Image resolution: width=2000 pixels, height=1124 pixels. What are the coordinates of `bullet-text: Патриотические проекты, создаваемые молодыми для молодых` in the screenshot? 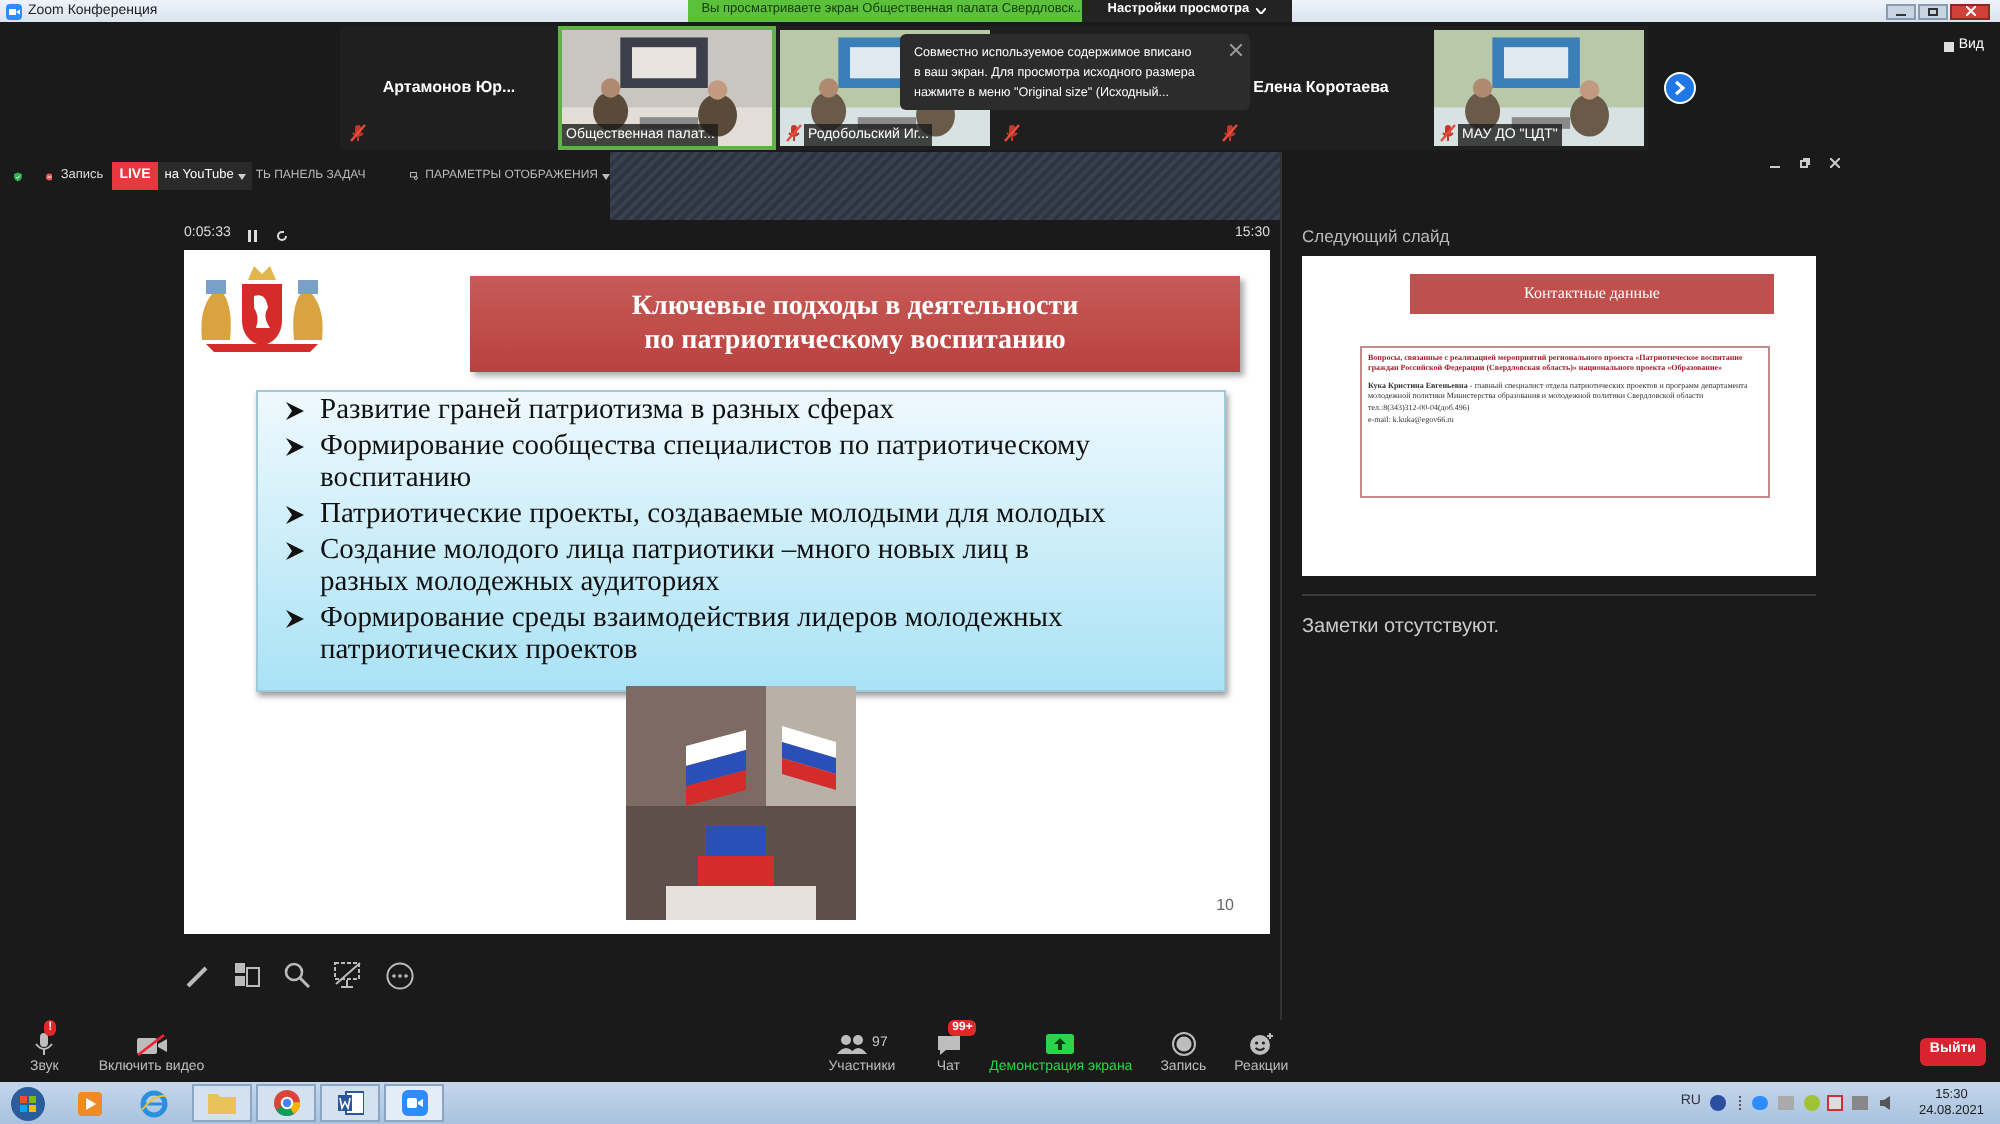 It's located at (713, 514).